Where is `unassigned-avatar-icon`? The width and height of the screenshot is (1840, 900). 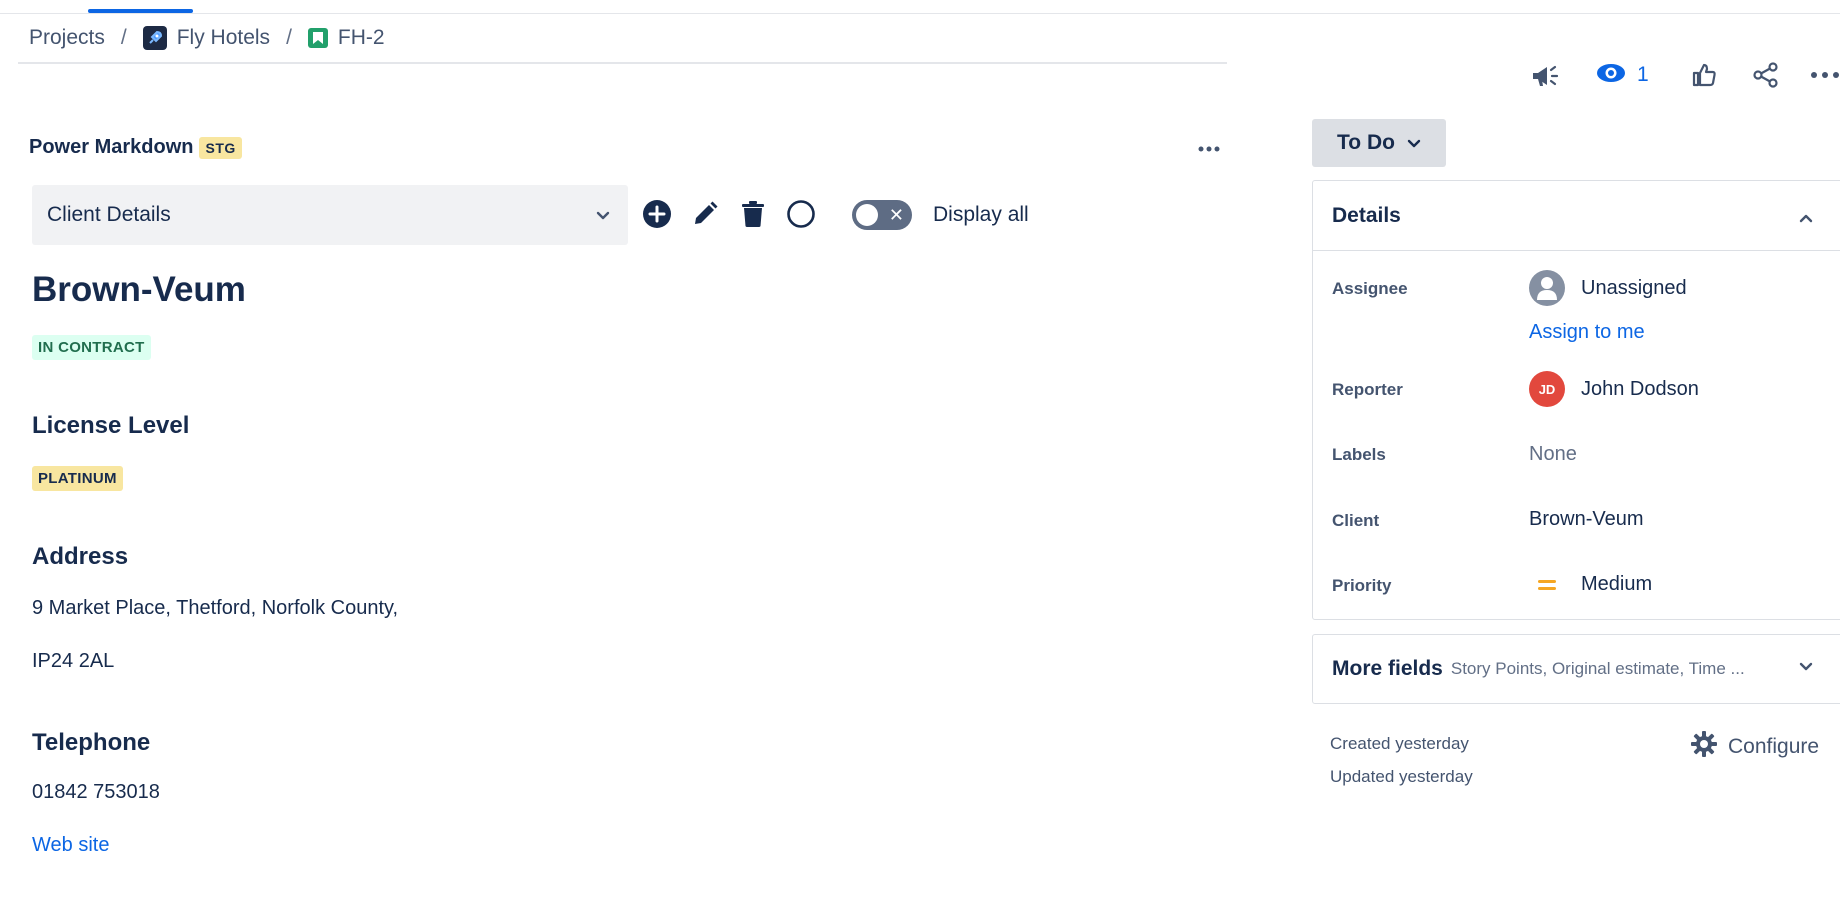
unassigned-avatar-icon is located at coordinates (1547, 288).